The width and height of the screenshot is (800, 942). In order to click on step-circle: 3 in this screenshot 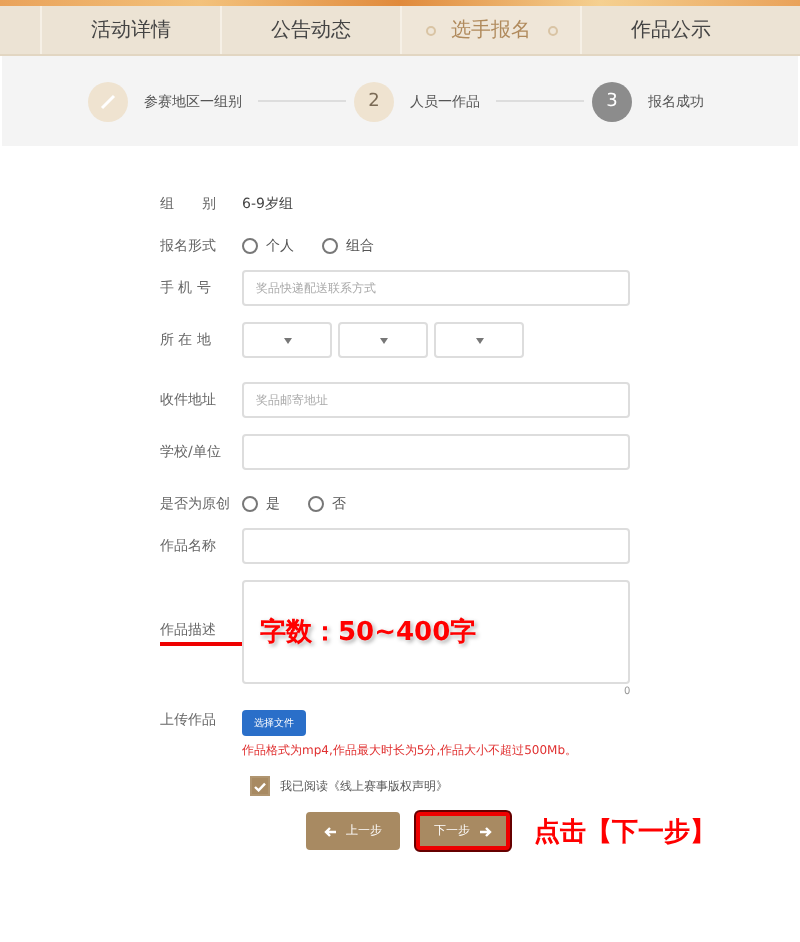, I will do `click(612, 101)`.